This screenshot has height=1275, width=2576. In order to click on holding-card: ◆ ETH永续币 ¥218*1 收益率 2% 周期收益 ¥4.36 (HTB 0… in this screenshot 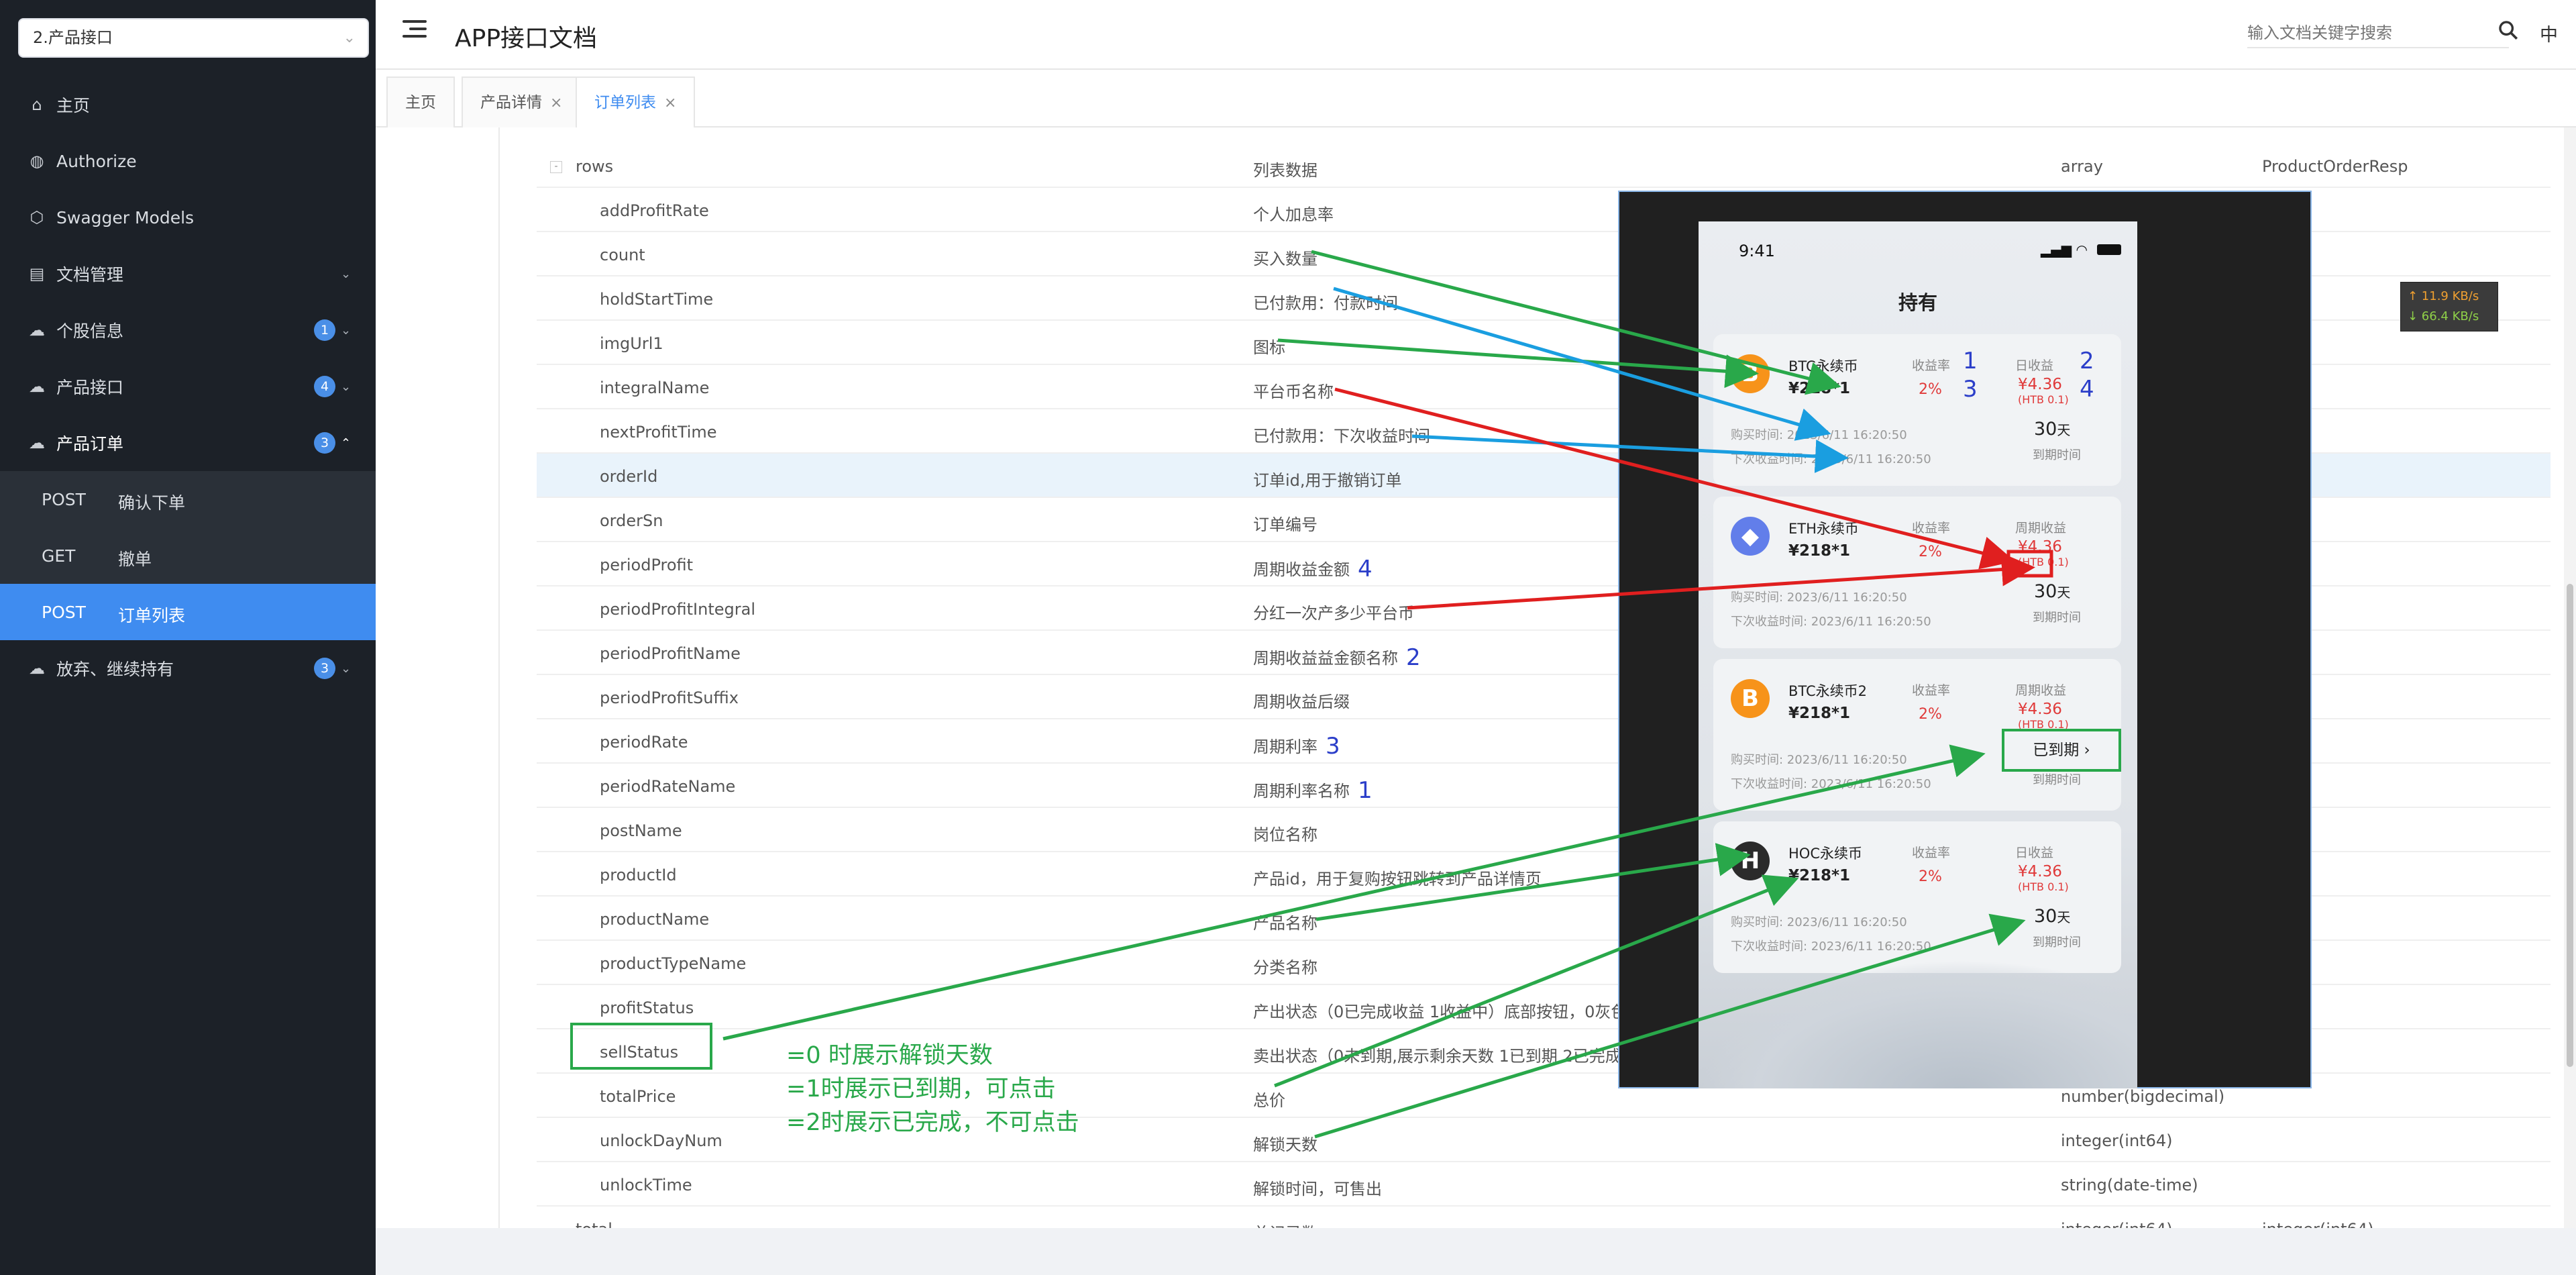, I will do `click(1917, 572)`.